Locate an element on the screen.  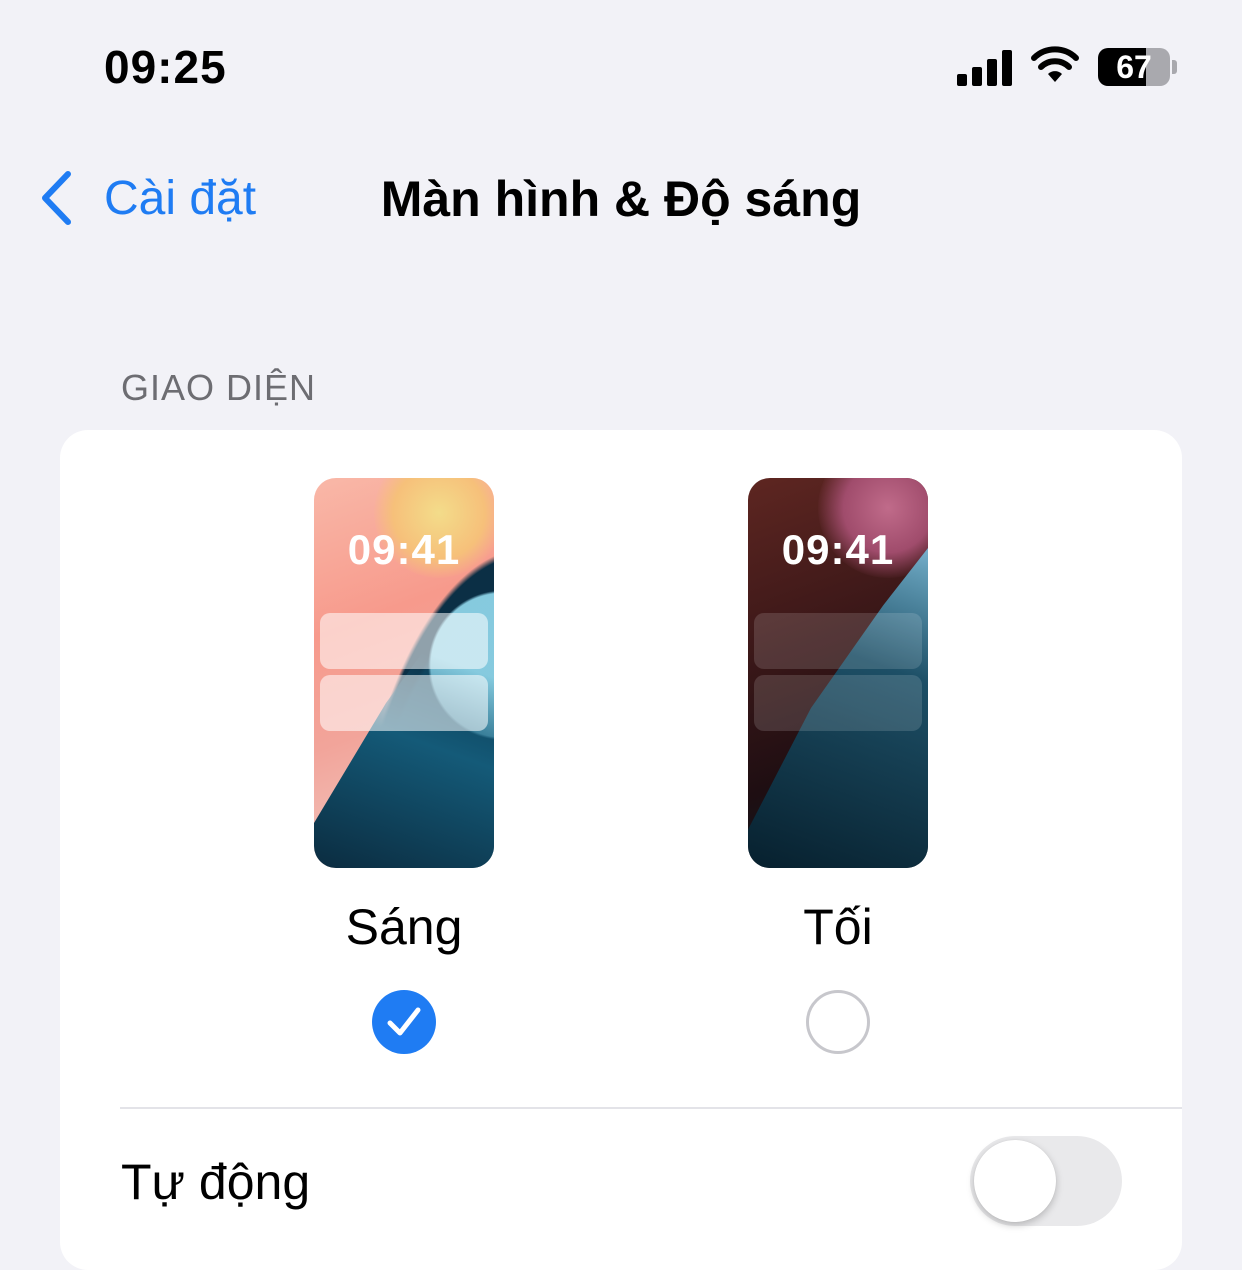
battery-percent: 67 is located at coordinates (1134, 67).